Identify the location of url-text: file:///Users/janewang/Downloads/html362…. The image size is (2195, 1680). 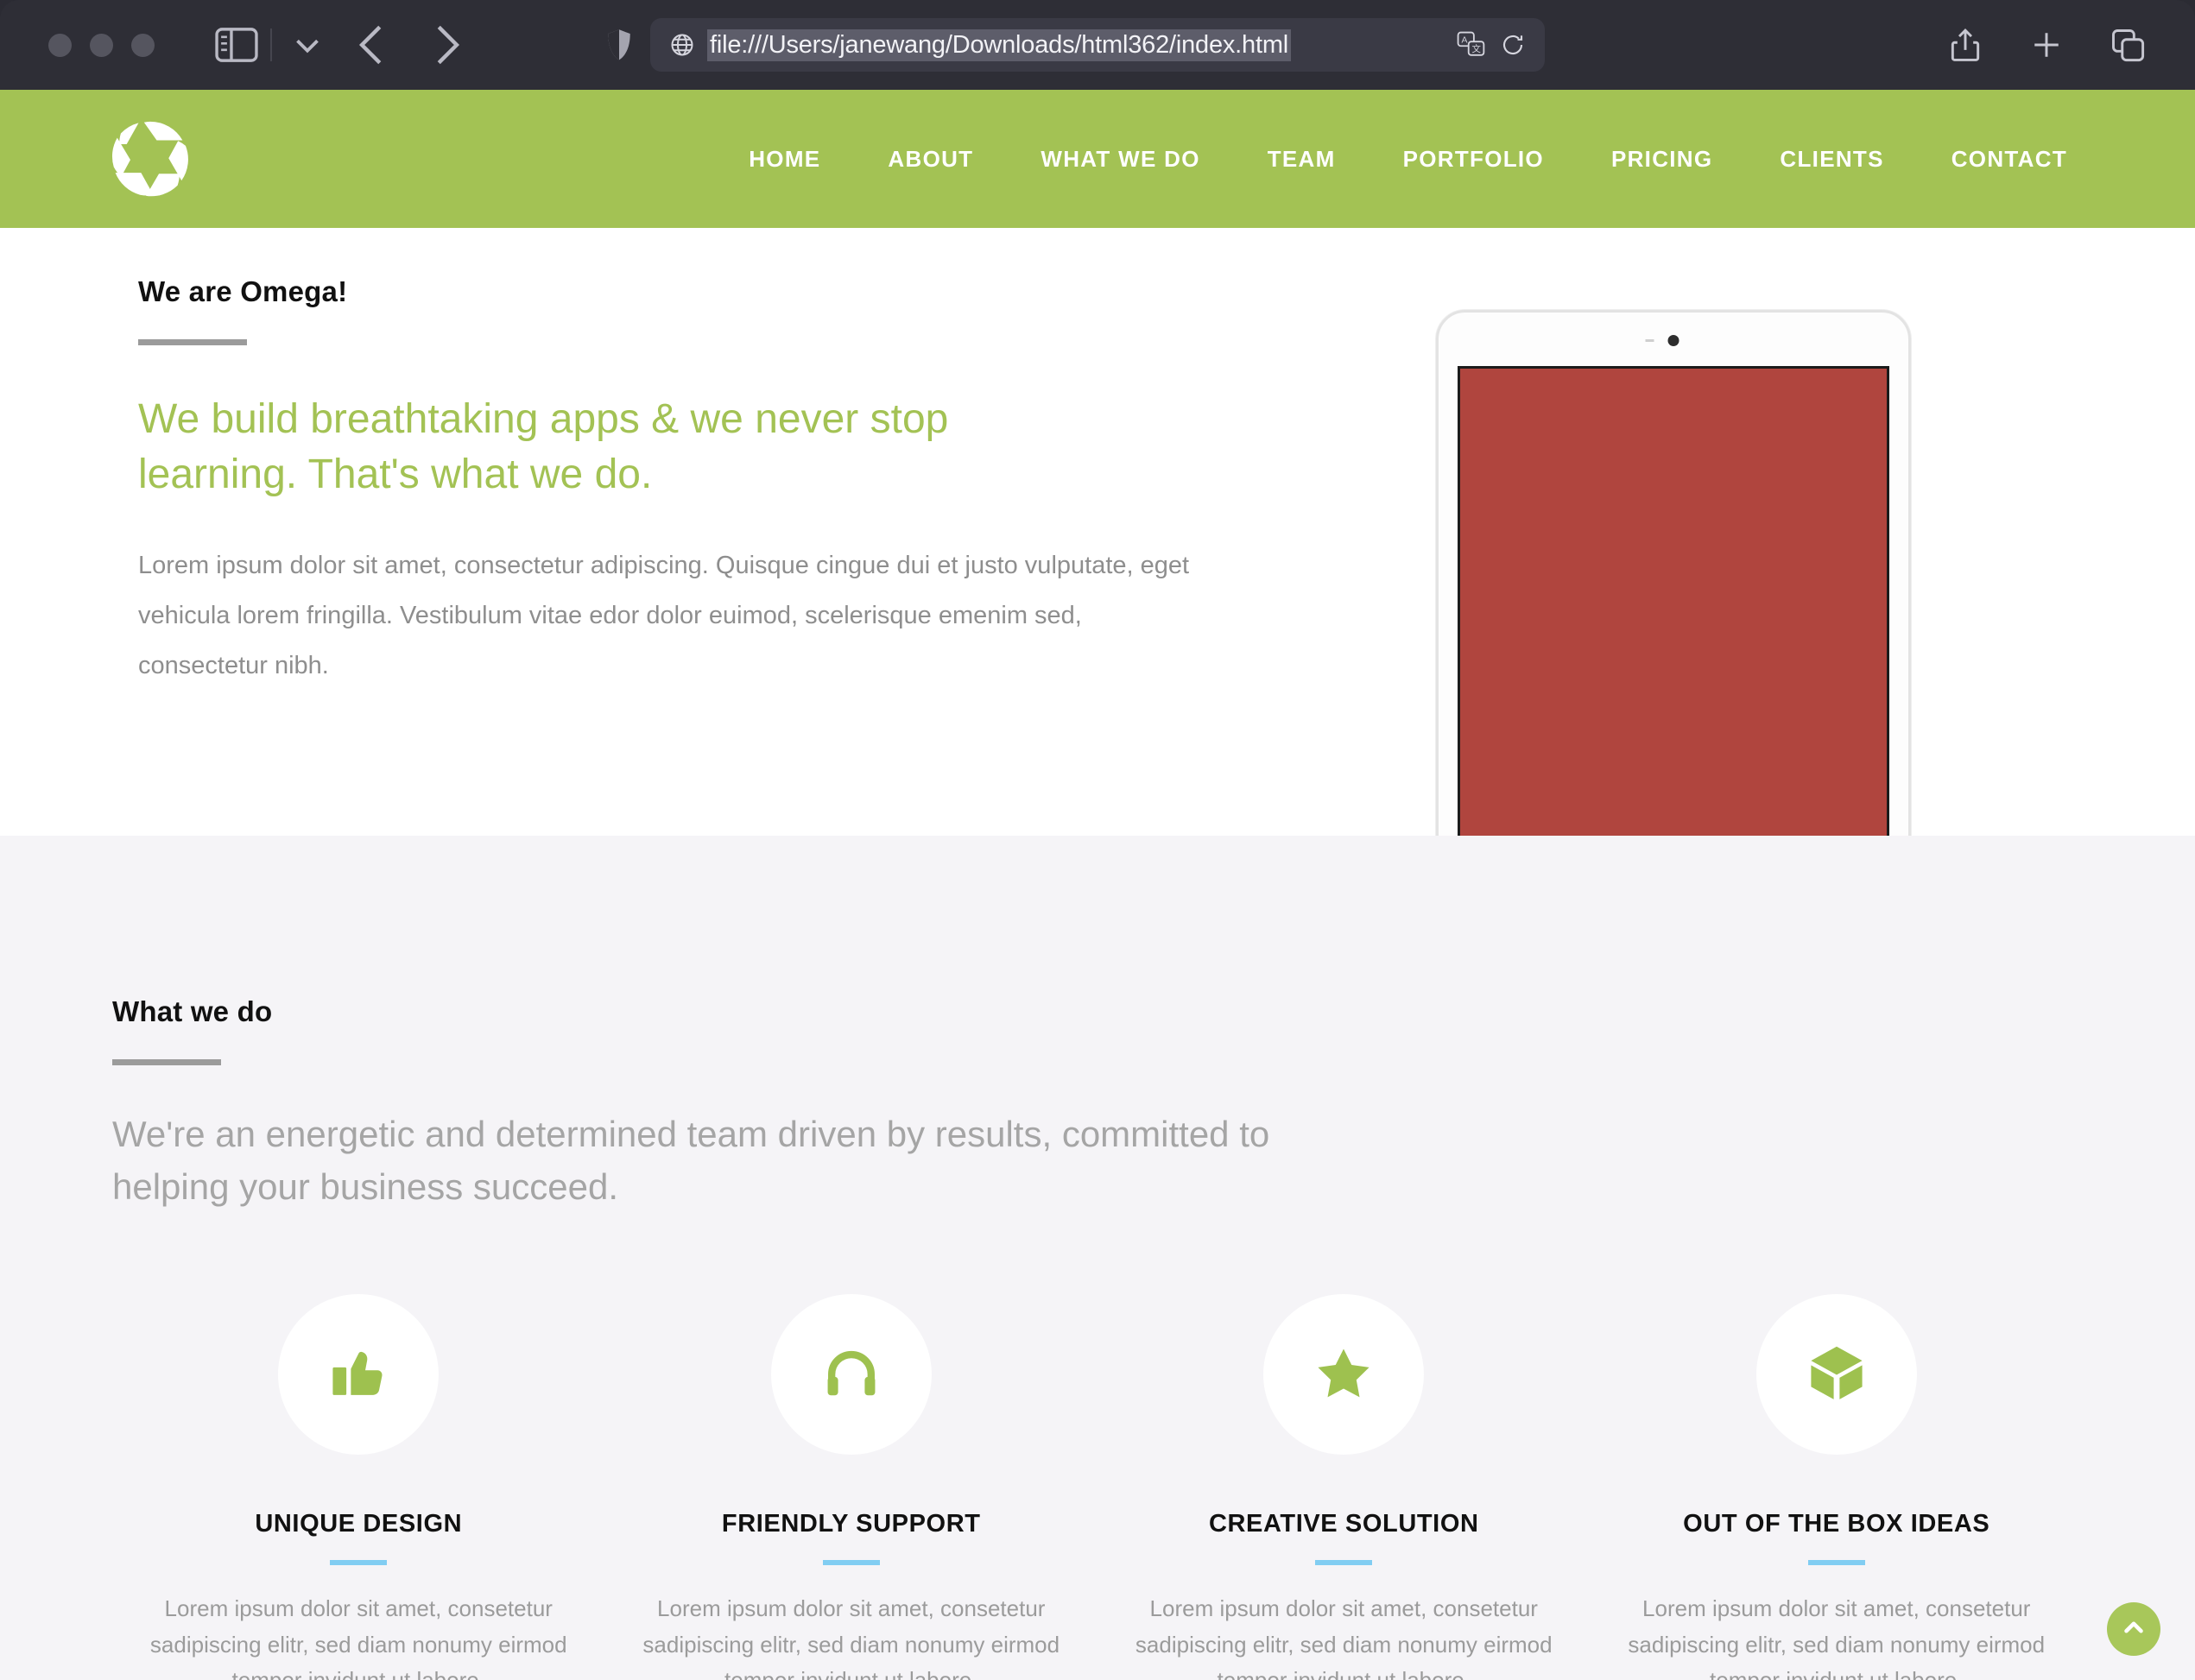
(1000, 45).